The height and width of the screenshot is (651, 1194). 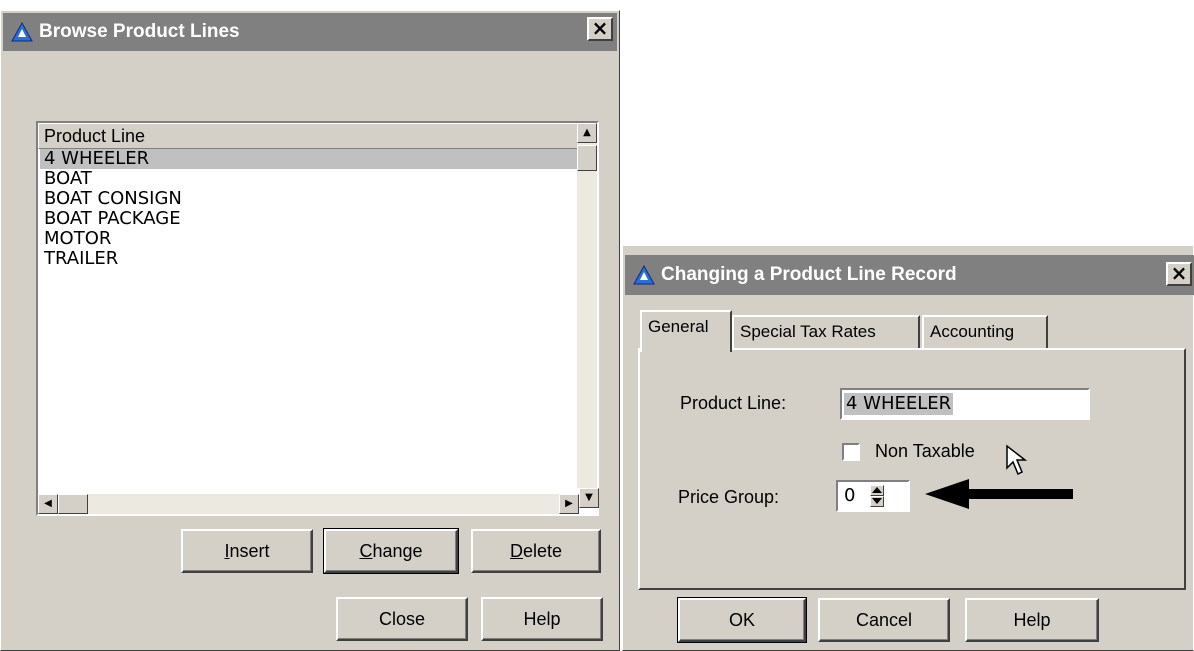 What do you see at coordinates (308, 239) in the screenshot?
I see `list-item: MOTOR` at bounding box center [308, 239].